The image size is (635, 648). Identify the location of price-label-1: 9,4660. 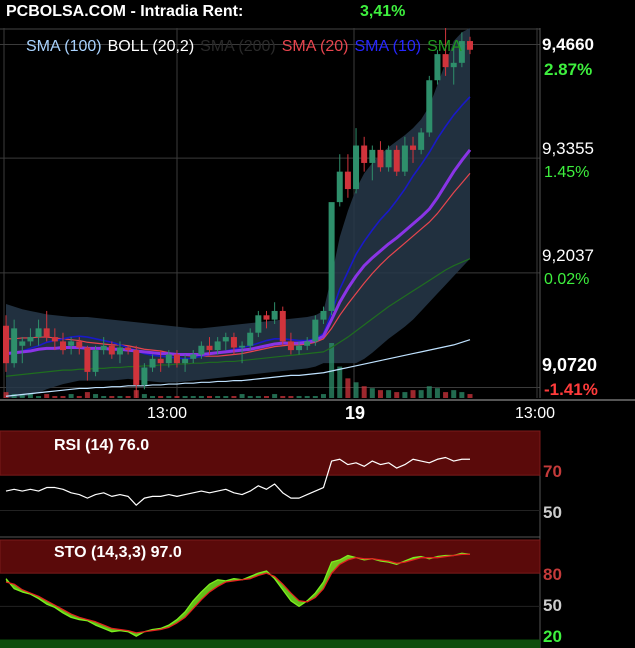
(568, 44).